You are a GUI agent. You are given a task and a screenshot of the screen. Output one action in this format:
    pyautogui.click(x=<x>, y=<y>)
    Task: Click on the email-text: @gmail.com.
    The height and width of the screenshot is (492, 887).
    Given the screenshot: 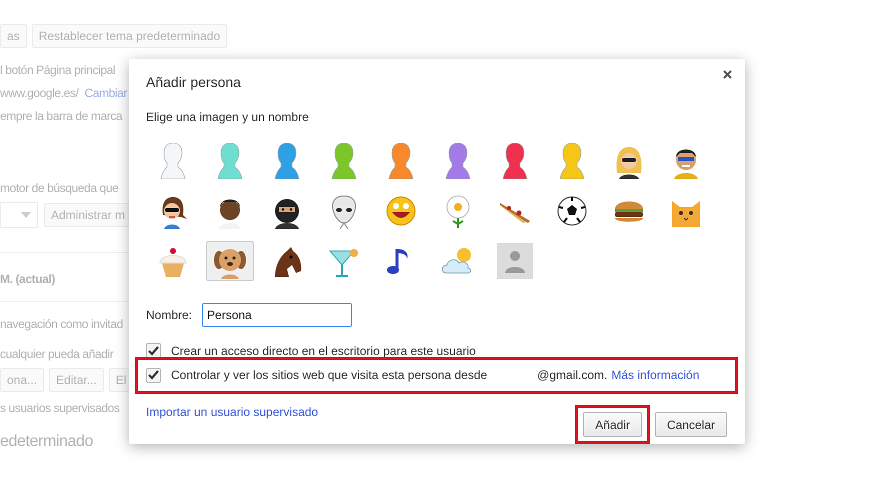 What is the action you would take?
    pyautogui.click(x=572, y=375)
    